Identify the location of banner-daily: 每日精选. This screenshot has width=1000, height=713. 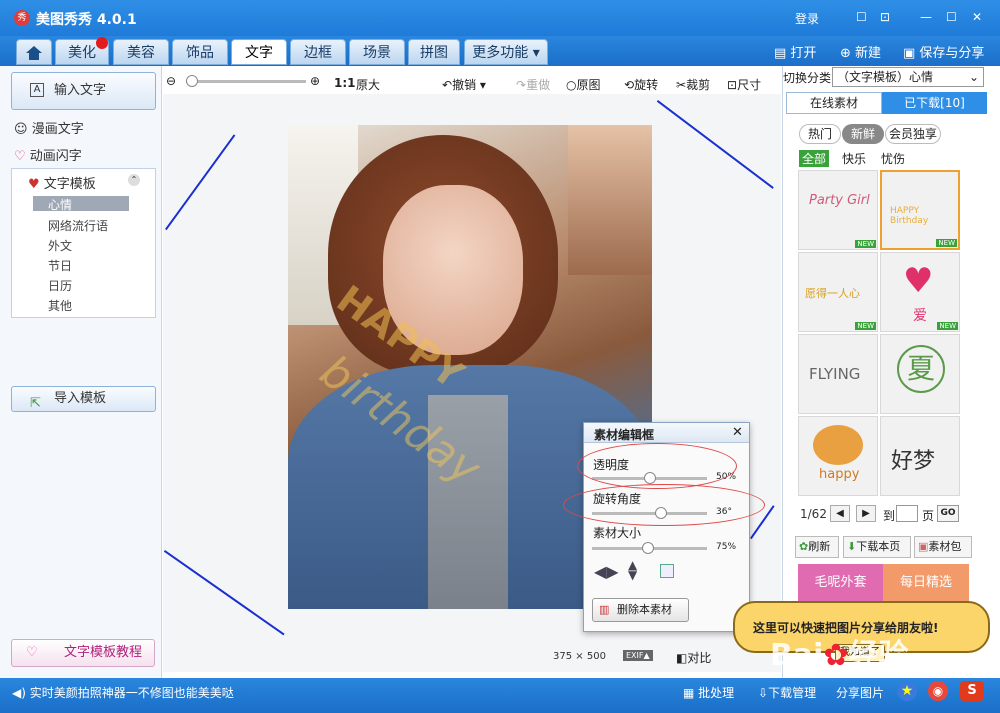
(926, 583).